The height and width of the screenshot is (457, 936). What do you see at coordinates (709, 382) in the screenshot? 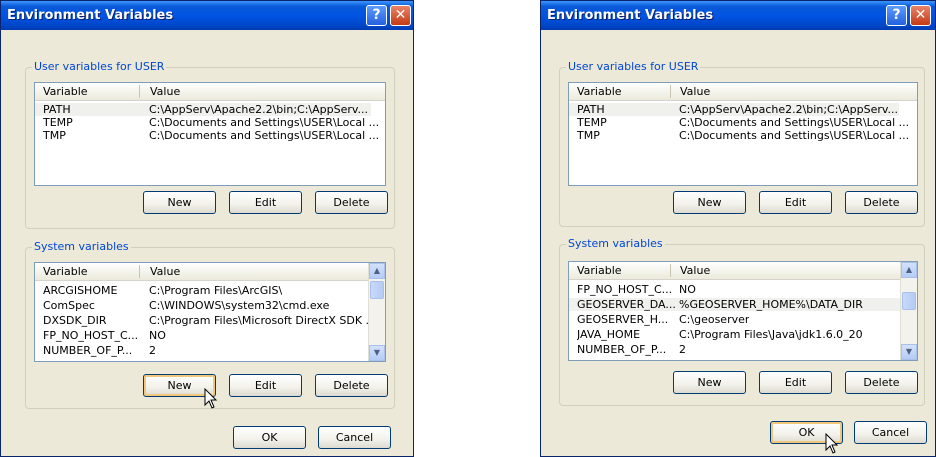
I see `system-new-button: New` at bounding box center [709, 382].